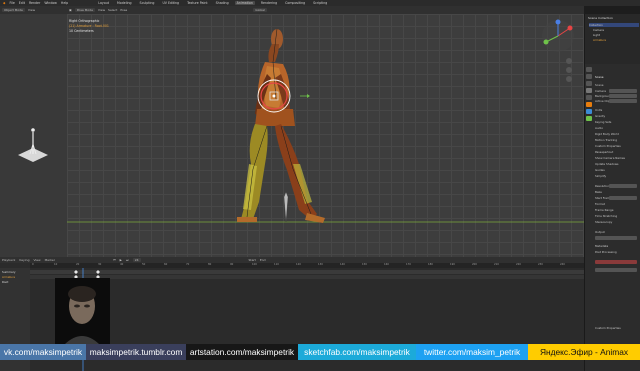 The width and height of the screenshot is (640, 371). I want to click on prop-row-time-stretching: Time Stretching, so click(606, 216).